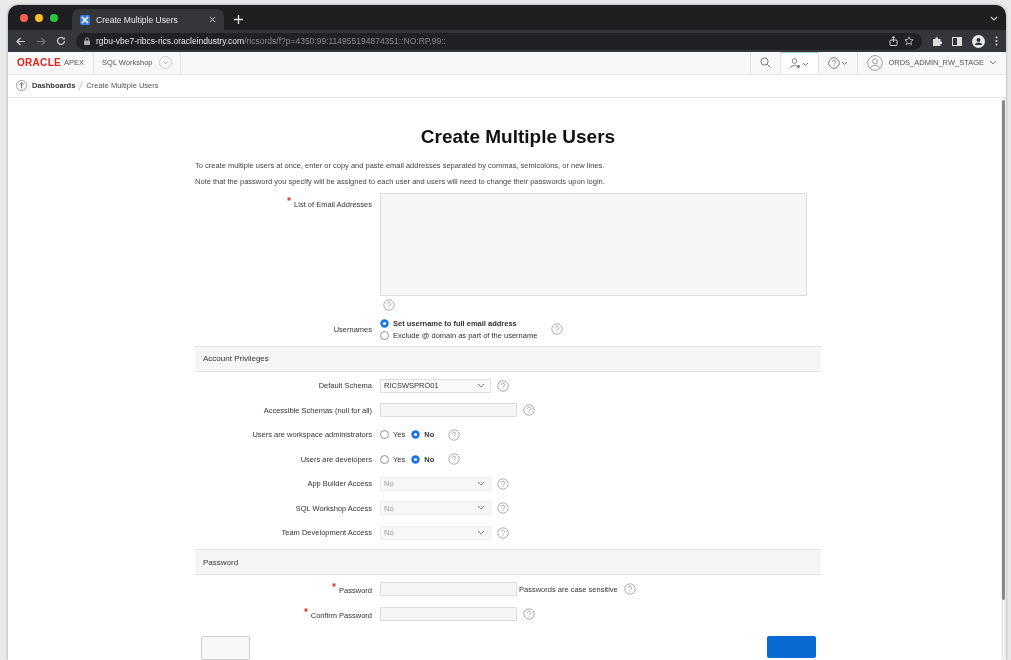 Image resolution: width=1011 pixels, height=660 pixels. I want to click on sidebar-icon, so click(957, 41).